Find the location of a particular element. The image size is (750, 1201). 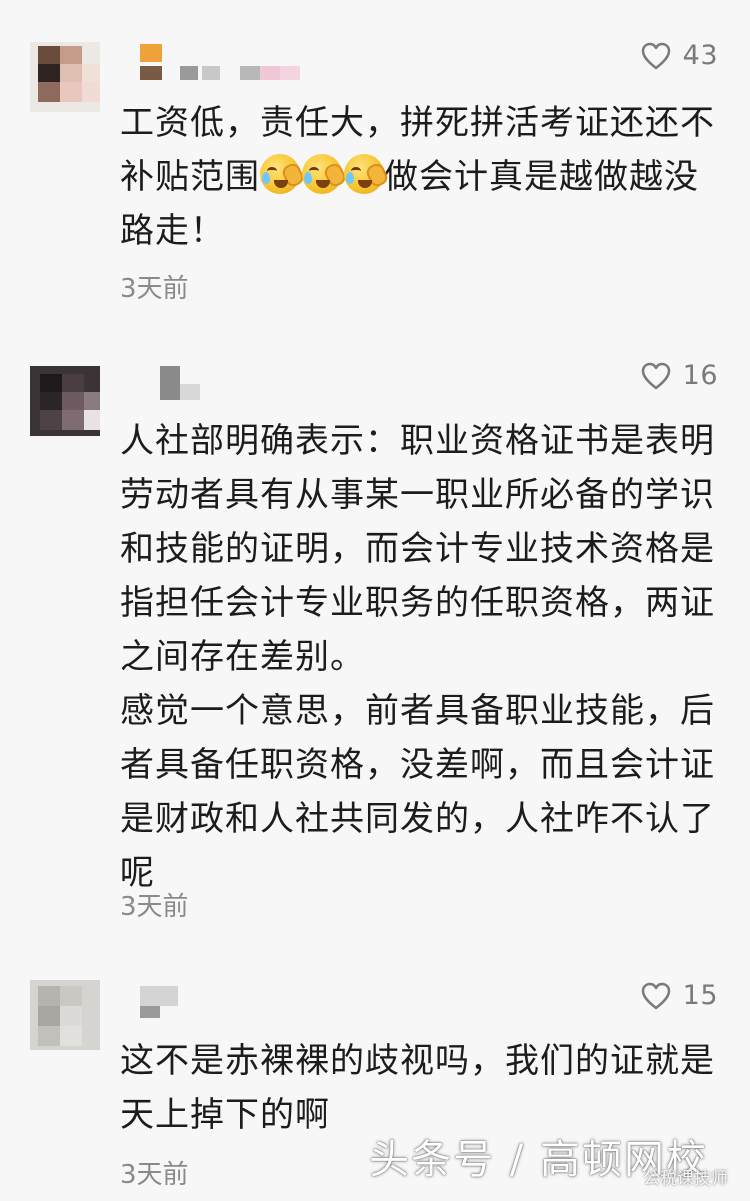

comment-paragraph: 这不是赤裸裸的歧视吗，我们的证就是天上掉下的啊 is located at coordinates (417, 1088).